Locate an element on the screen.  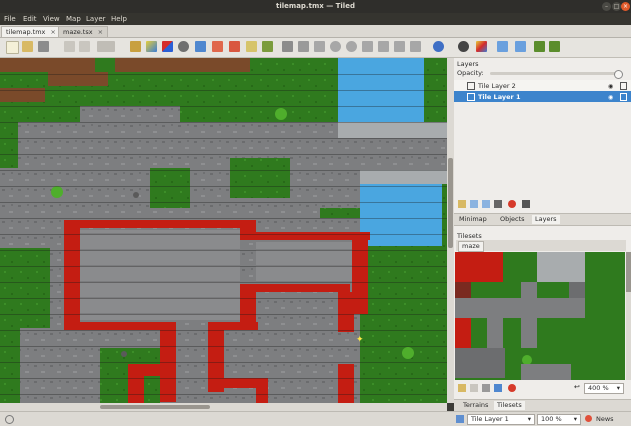
menu-view: View is located at coordinates (51, 19).